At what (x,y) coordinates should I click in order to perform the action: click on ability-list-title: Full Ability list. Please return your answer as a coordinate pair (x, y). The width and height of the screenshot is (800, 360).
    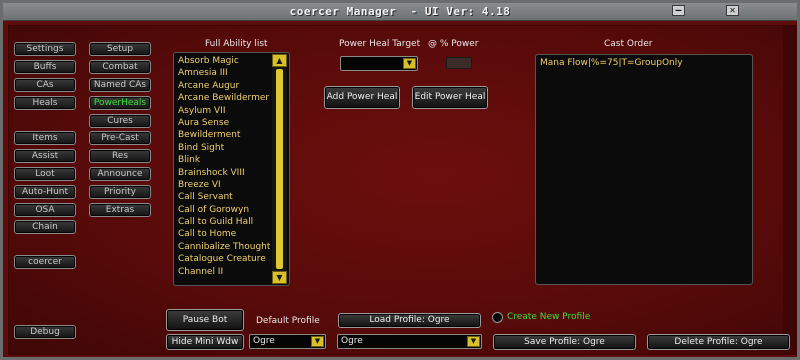
    Looking at the image, I should click on (236, 44).